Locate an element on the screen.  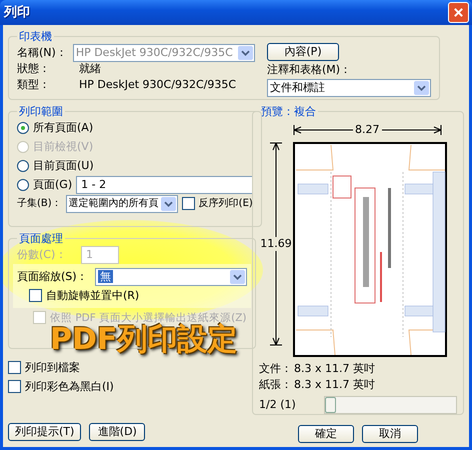
close-icon is located at coordinates (458, 12).